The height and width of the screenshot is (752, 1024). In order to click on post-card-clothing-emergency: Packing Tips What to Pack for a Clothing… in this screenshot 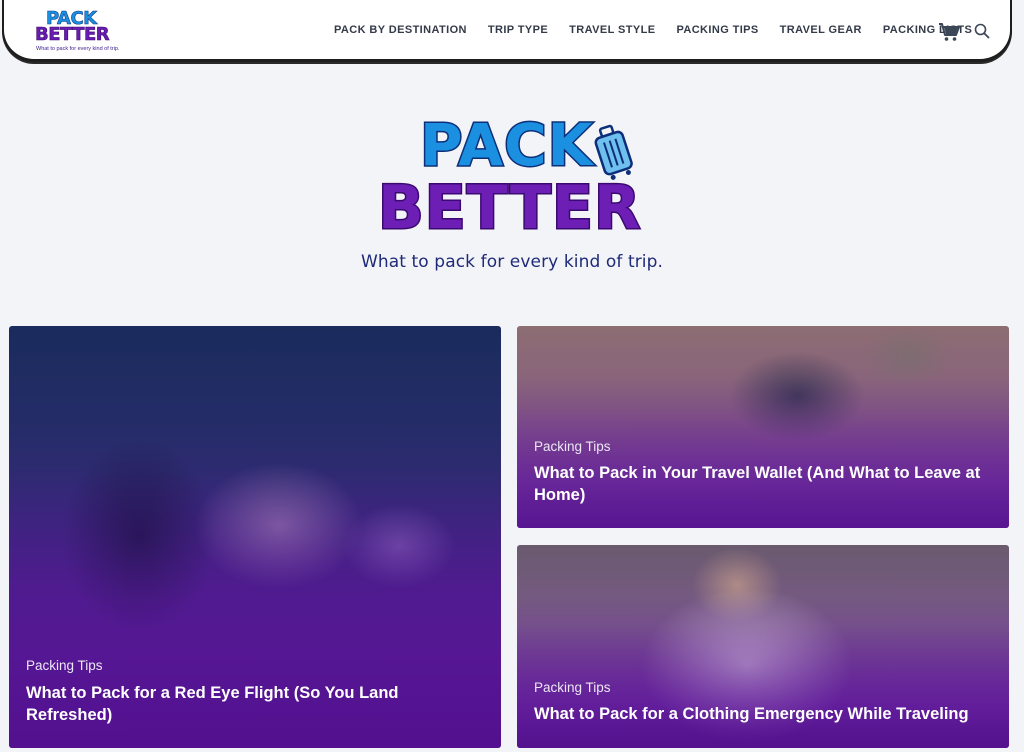, I will do `click(763, 646)`.